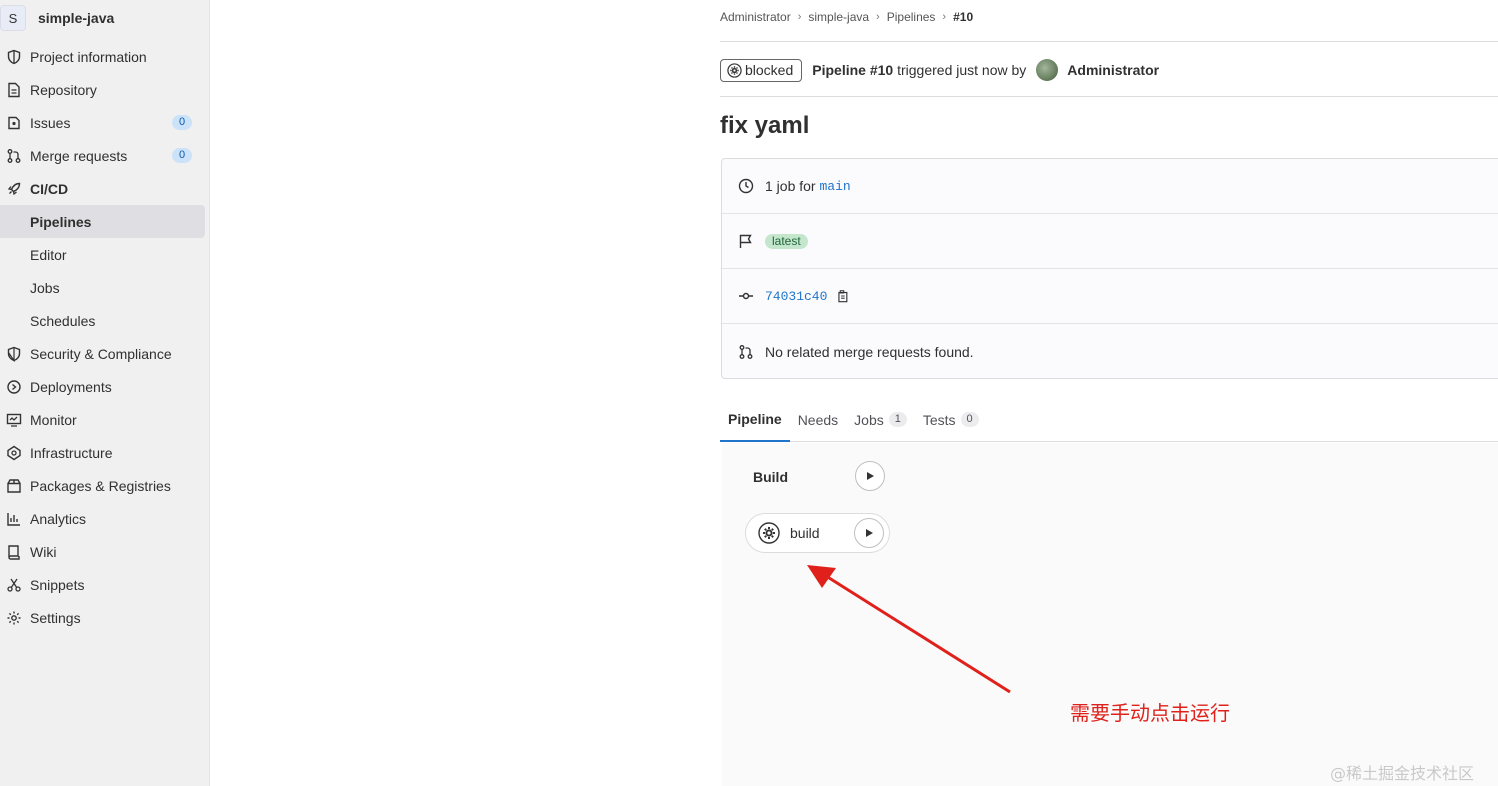  Describe the element at coordinates (104, 122) in the screenshot. I see `sidebar-item-issues: Issues 0` at that location.